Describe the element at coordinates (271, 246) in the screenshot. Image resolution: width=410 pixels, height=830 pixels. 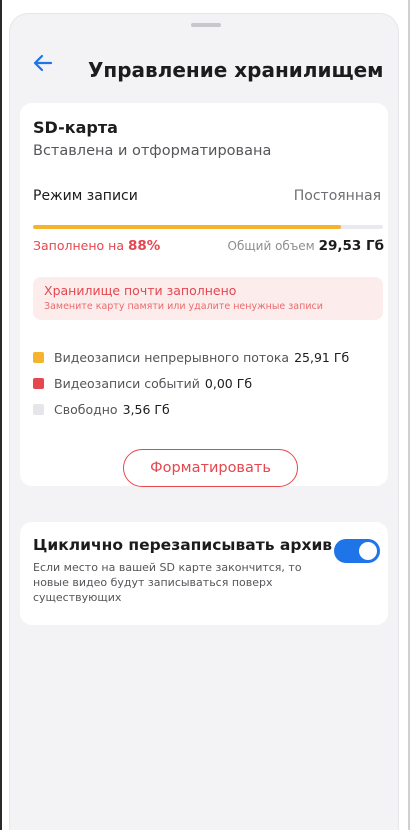
I see `total-label: Общий объем` at that location.